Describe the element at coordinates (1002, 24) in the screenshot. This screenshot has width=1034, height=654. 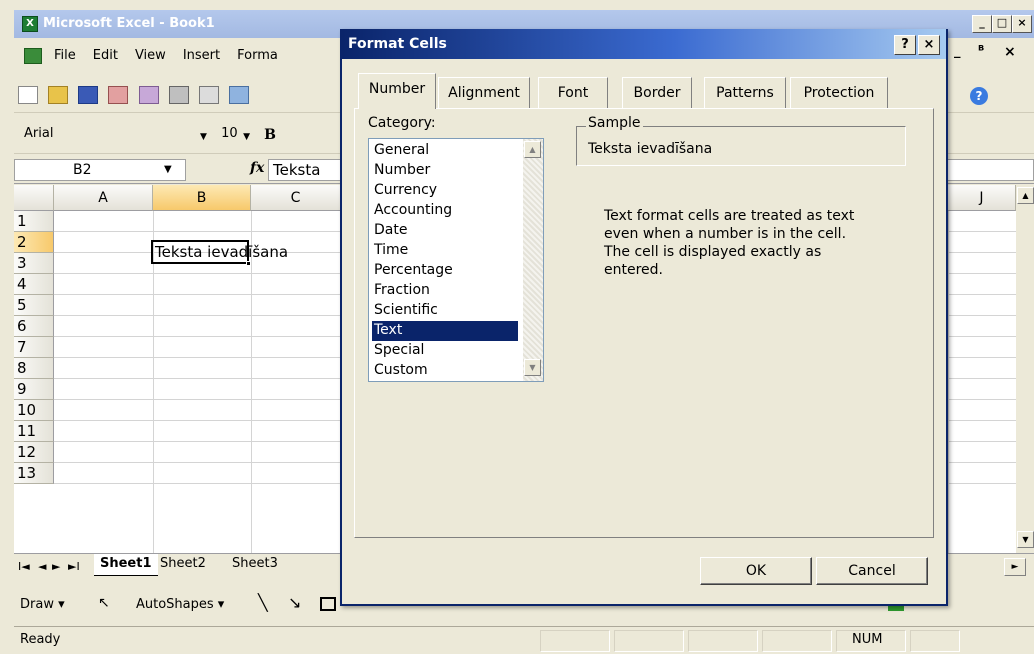
I see `maximize-button: □` at that location.